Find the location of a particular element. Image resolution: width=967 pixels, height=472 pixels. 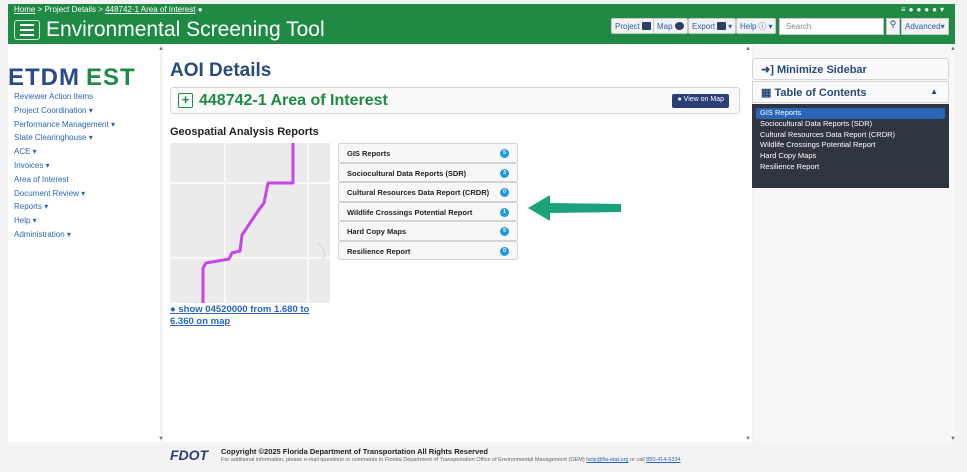

fdot-logo: FDOT is located at coordinates (189, 455).